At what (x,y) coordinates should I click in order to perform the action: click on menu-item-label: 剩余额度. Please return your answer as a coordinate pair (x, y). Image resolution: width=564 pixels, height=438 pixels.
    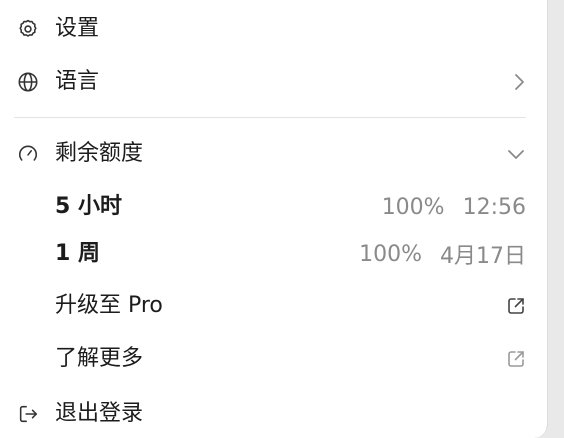
    Looking at the image, I should click on (99, 153).